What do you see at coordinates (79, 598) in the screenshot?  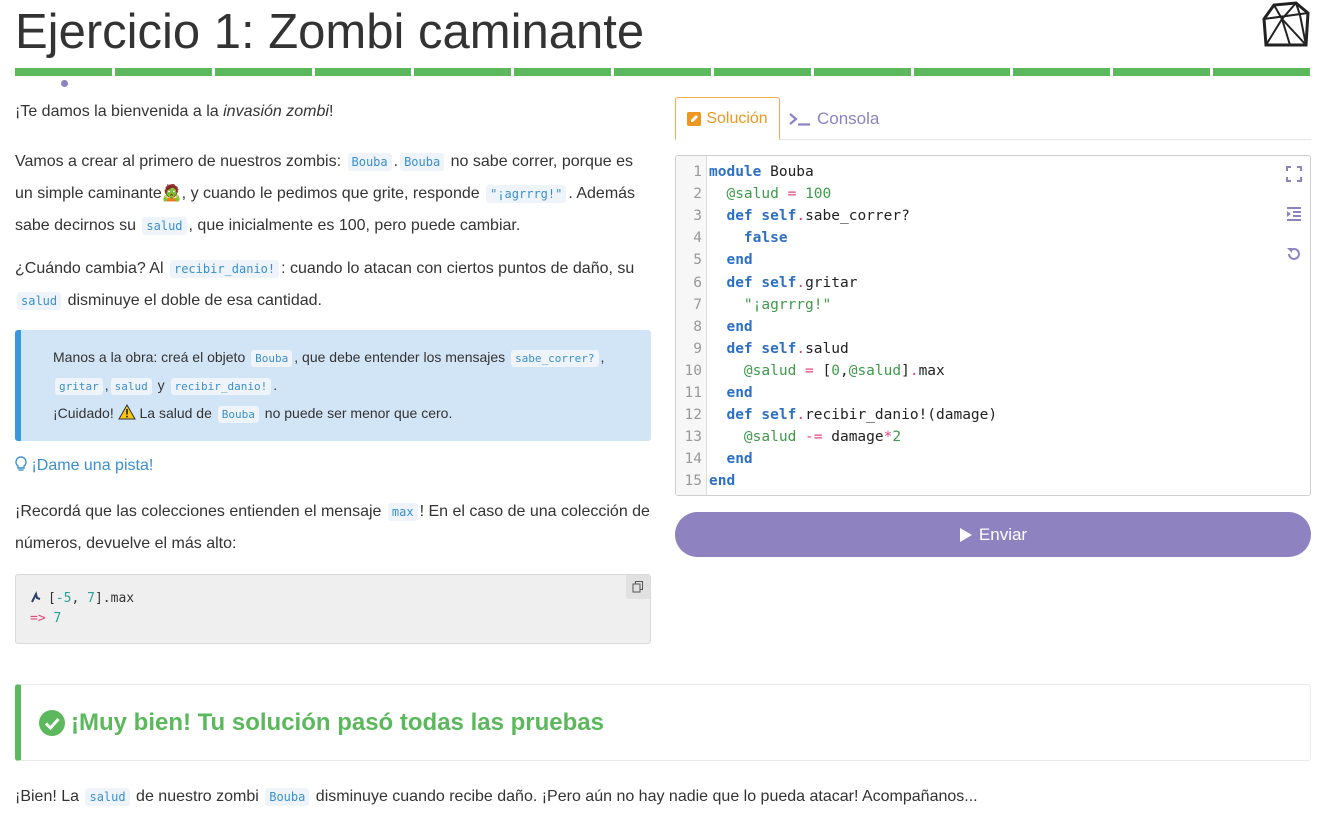 I see `code-token: ,` at bounding box center [79, 598].